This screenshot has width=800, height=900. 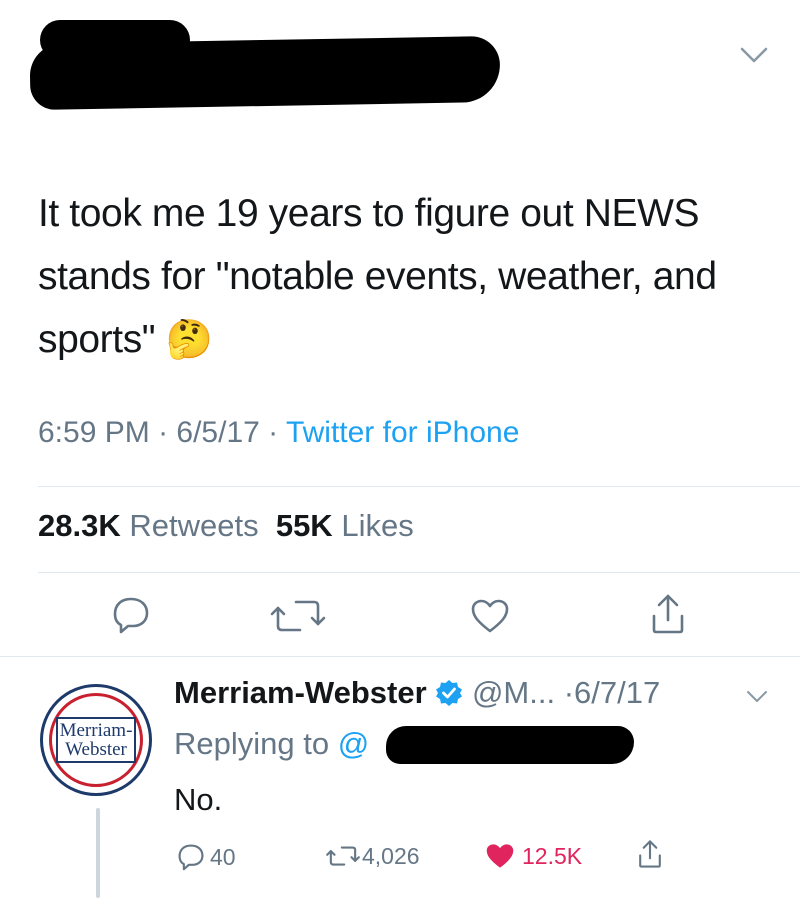 I want to click on reply-header: Merriam-Webster @M... ·6/7/17, so click(x=417, y=692).